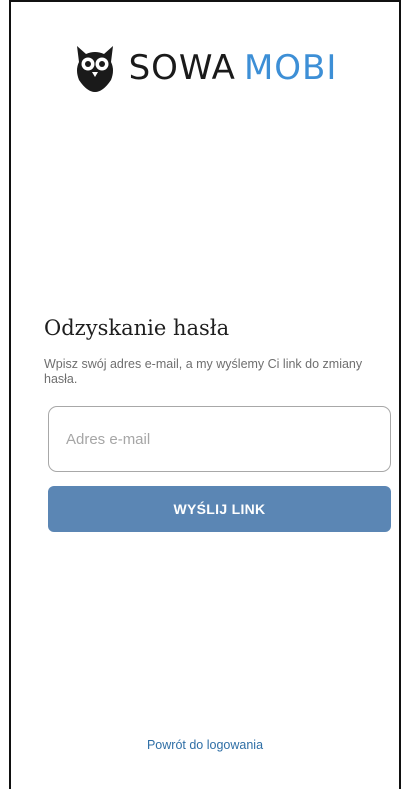  I want to click on logo-wordmark: SOWA MOBI, so click(233, 68).